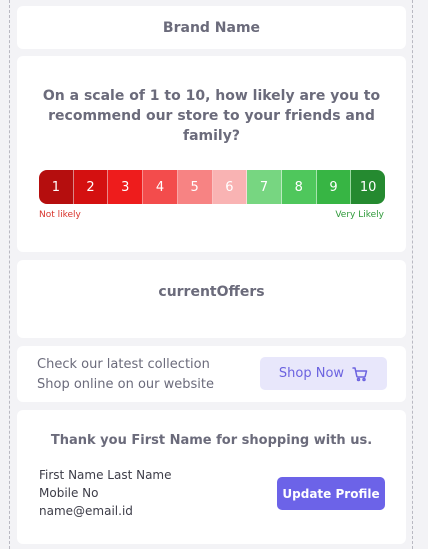 The image size is (428, 549). Describe the element at coordinates (311, 373) in the screenshot. I see `shop-now-label: Shop Now` at that location.